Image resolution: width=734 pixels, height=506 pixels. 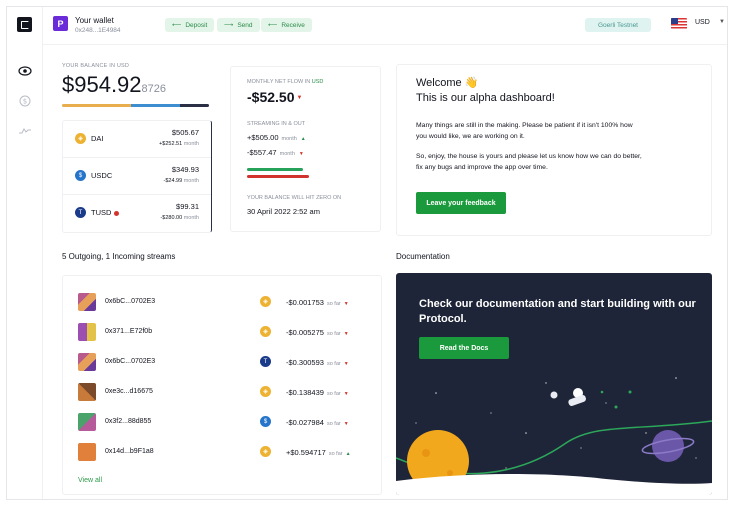 What do you see at coordinates (96, 66) in the screenshot?
I see `balance-label: YOUR BALANCE IN USD` at bounding box center [96, 66].